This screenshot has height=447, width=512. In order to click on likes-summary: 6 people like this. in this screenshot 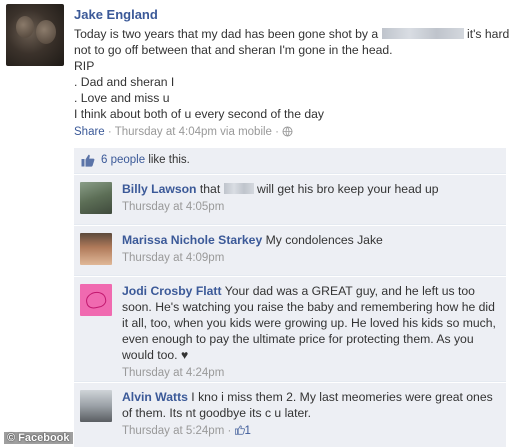, I will do `click(290, 161)`.